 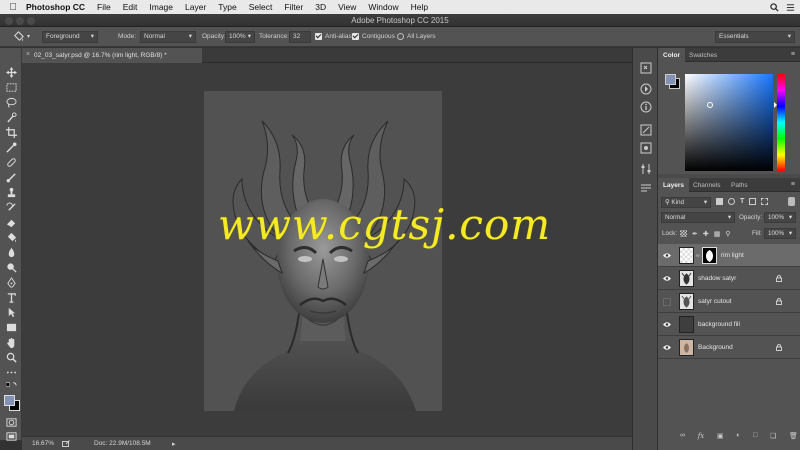 I want to click on menu-edit: Edit, so click(x=130, y=7).